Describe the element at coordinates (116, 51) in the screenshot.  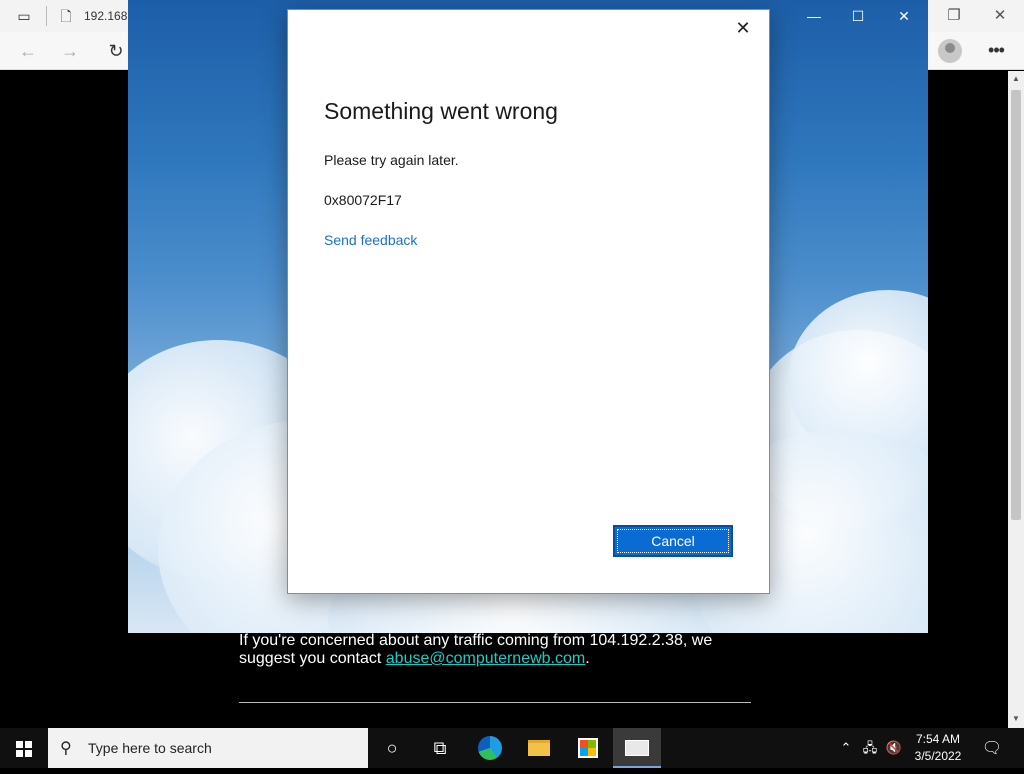
I see `refresh-icon: ↻` at that location.